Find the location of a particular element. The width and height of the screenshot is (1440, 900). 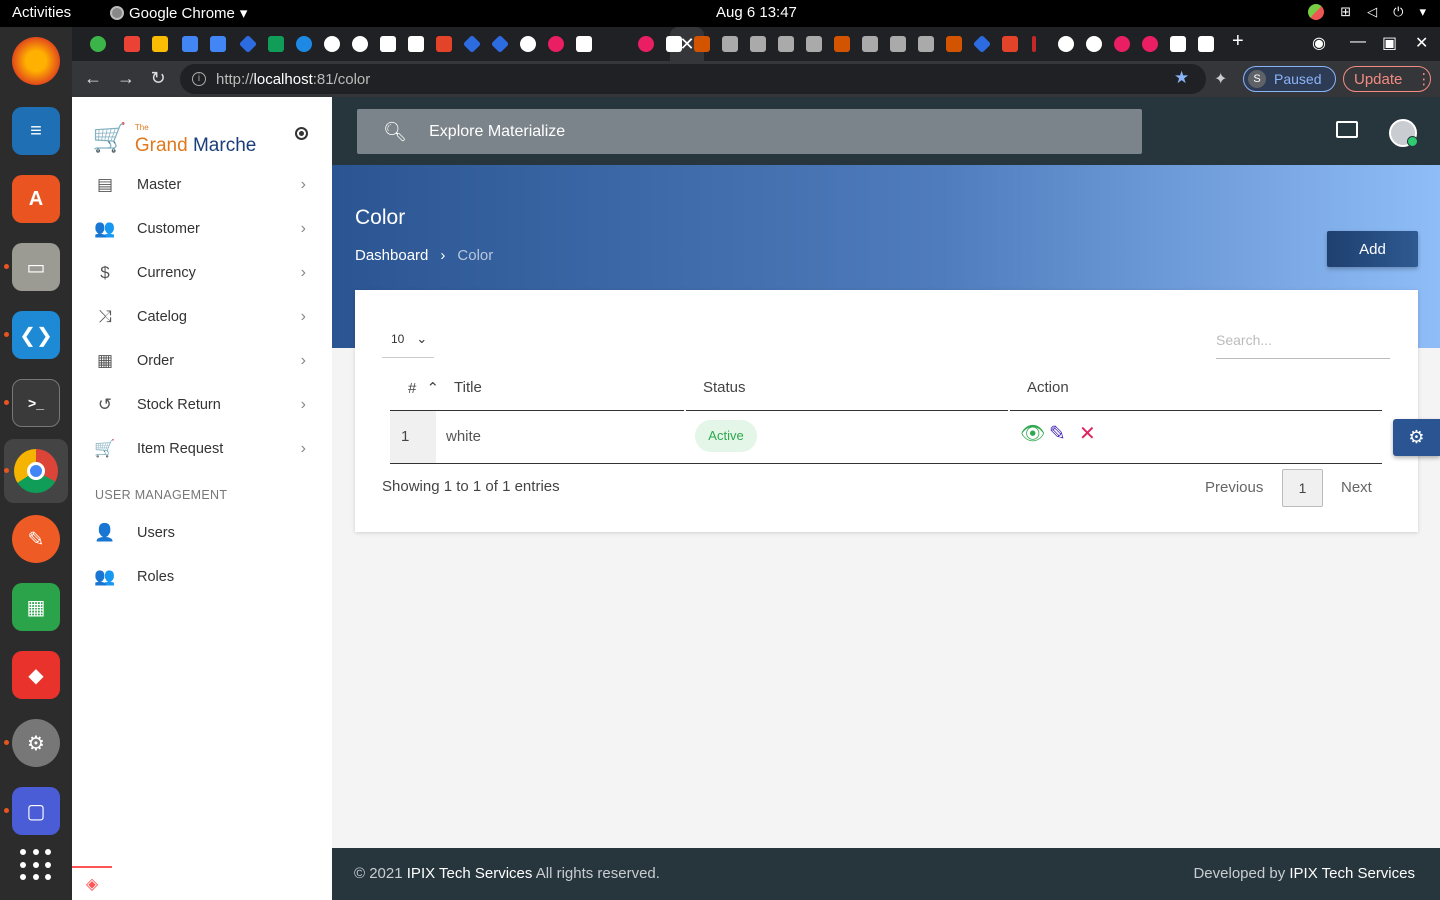

writer-icon: ≡ is located at coordinates (36, 131).